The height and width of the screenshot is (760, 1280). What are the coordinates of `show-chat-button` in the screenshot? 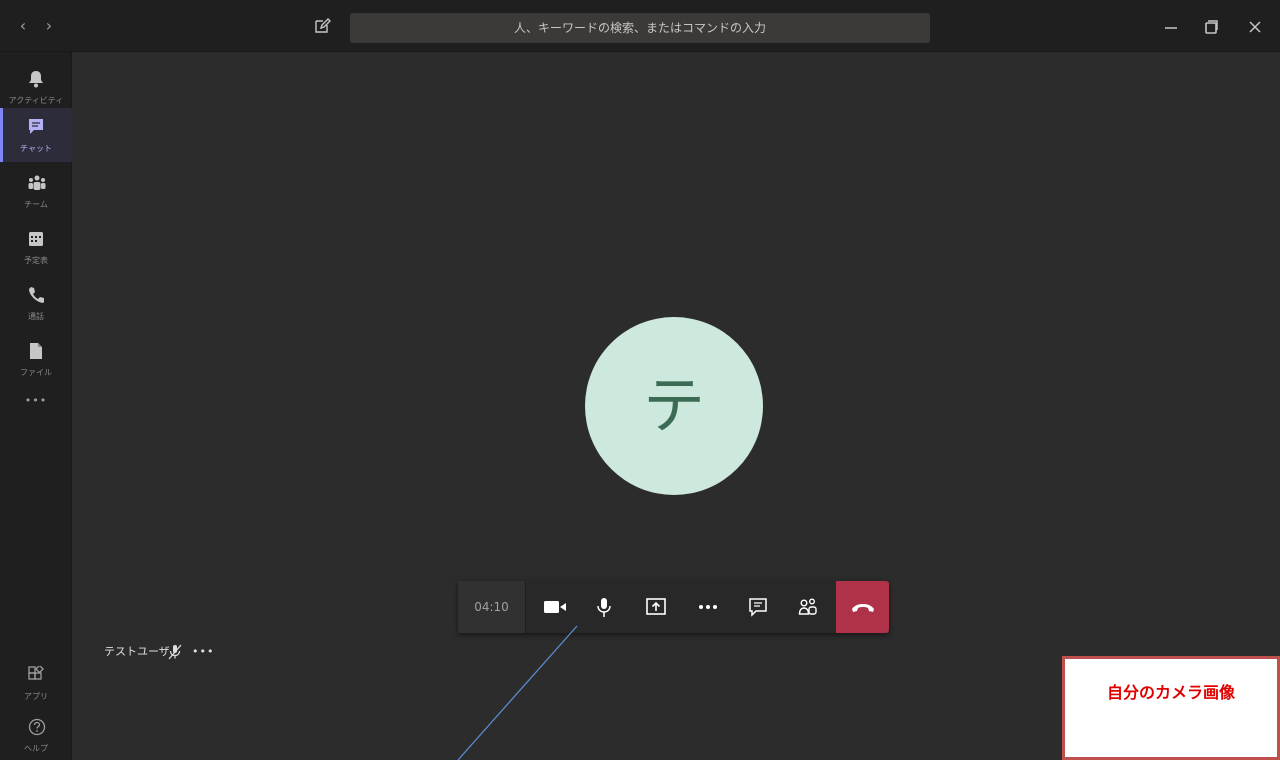 It's located at (758, 607).